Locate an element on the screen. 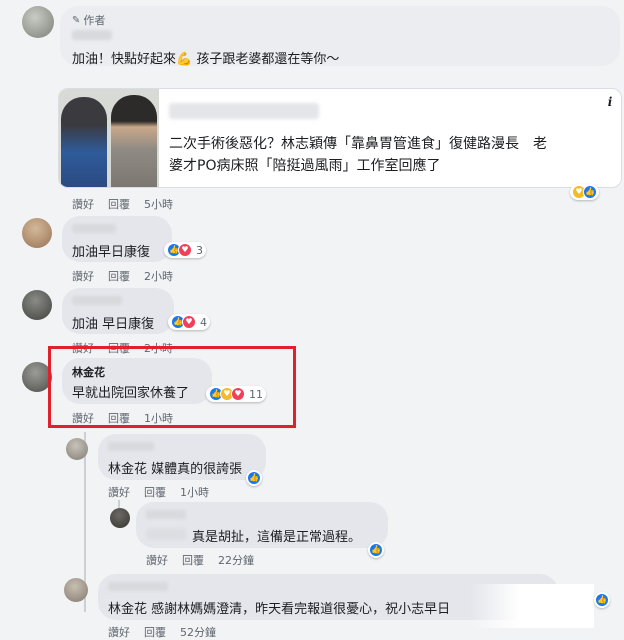 The height and width of the screenshot is (640, 624). reaction-count: 3 is located at coordinates (199, 250).